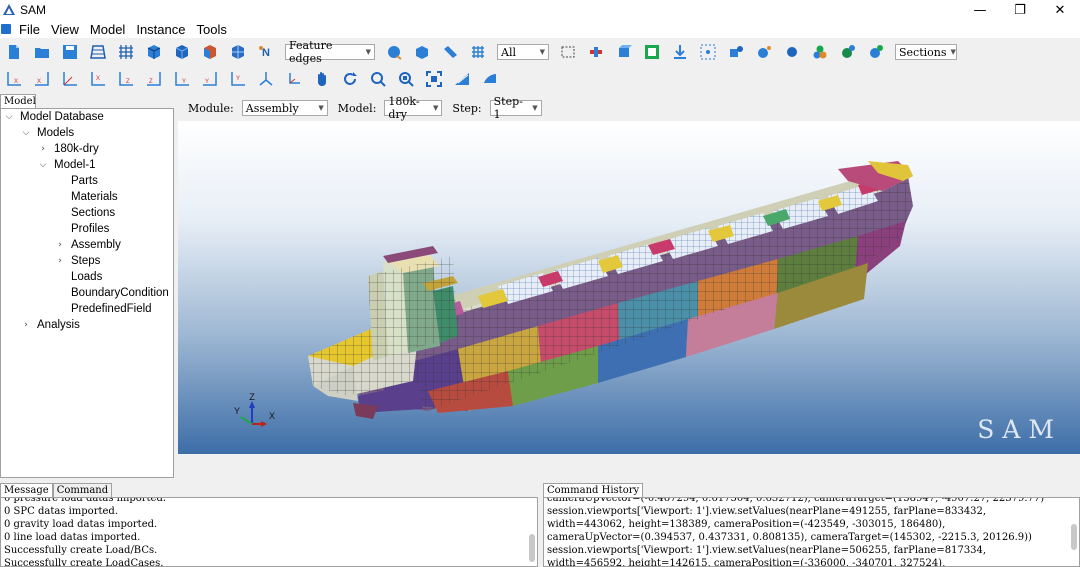 This screenshot has width=1080, height=567. What do you see at coordinates (126, 52) in the screenshot?
I see `mesh-grid-icon` at bounding box center [126, 52].